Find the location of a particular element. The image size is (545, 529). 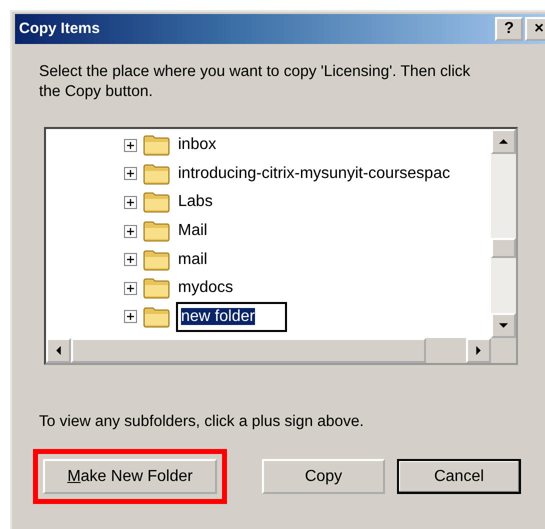

arrow-up-icon is located at coordinates (503, 141).